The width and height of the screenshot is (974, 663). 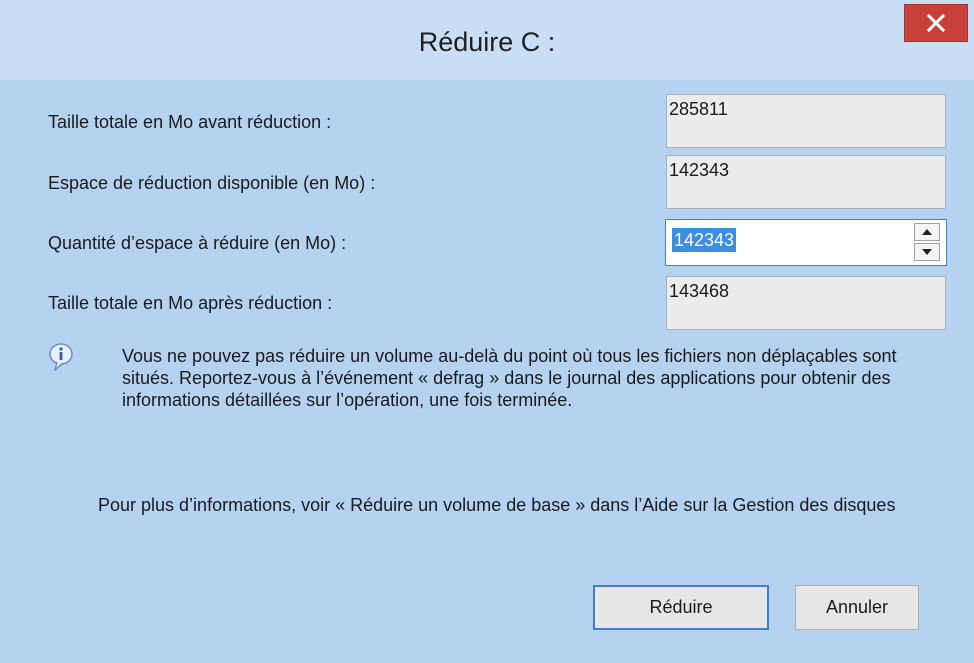 I want to click on reduce-button-label: Réduire, so click(x=681, y=607).